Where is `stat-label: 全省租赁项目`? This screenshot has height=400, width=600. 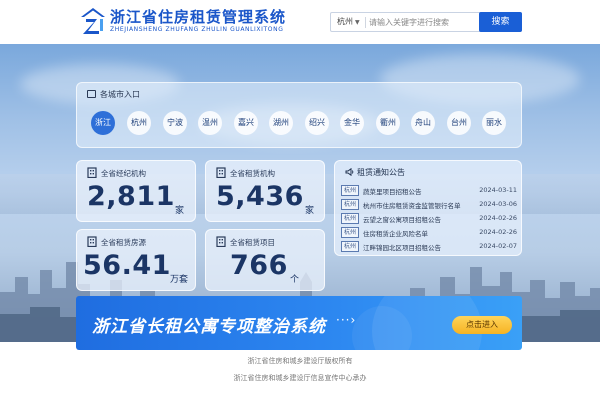 stat-label: 全省租赁项目 is located at coordinates (252, 242).